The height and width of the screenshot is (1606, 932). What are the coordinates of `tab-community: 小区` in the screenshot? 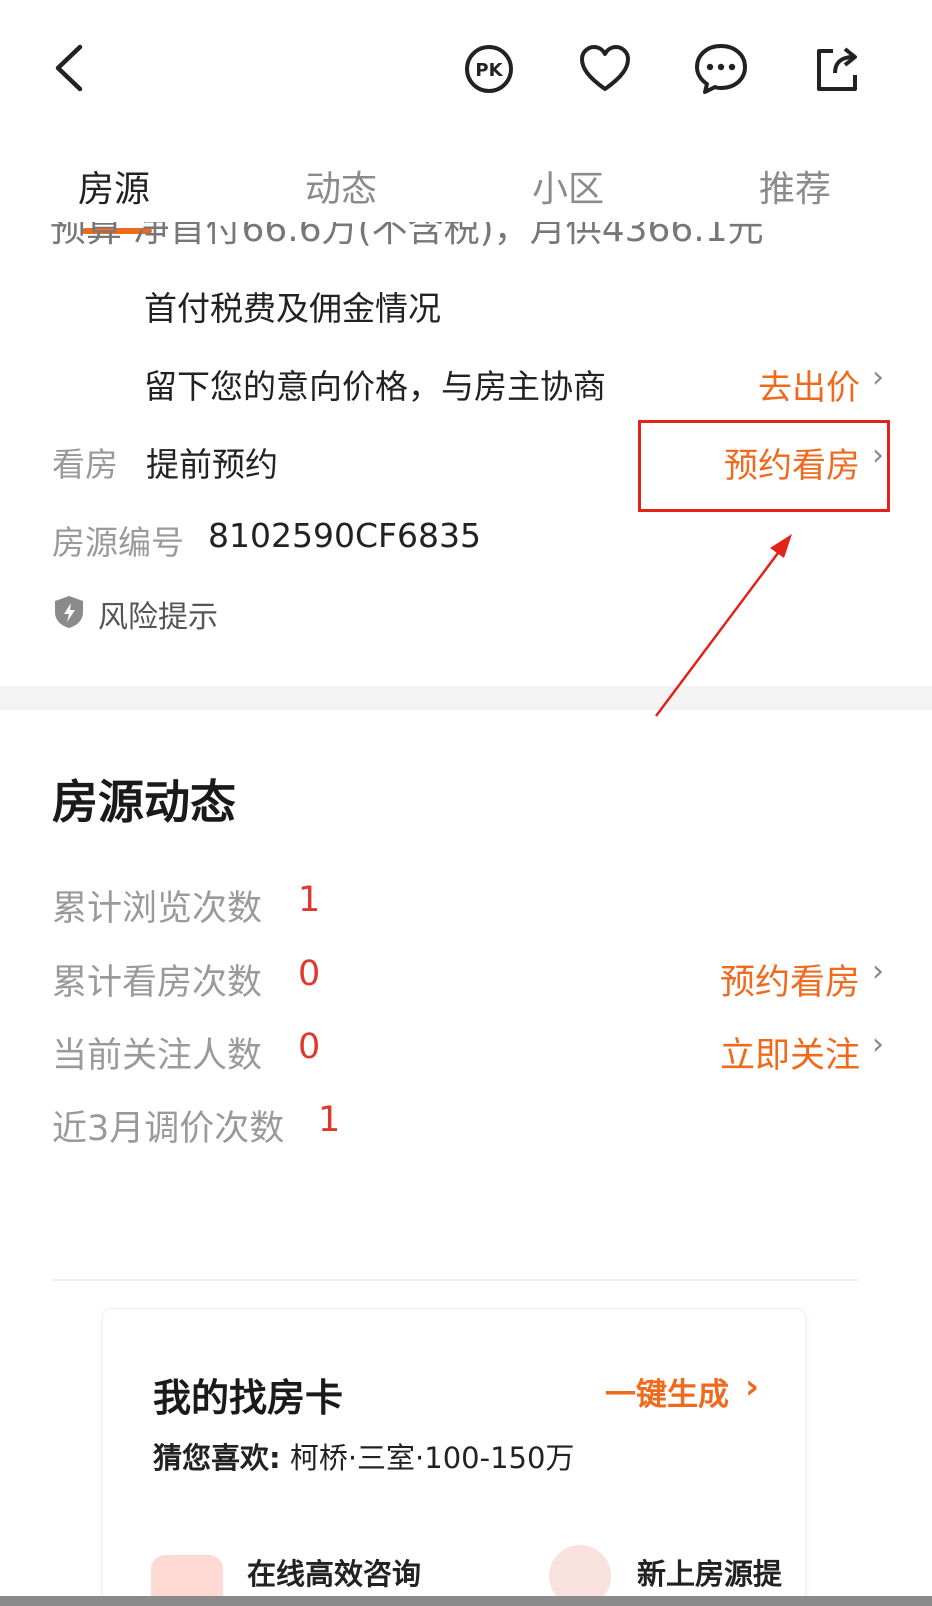 It's located at (568, 186).